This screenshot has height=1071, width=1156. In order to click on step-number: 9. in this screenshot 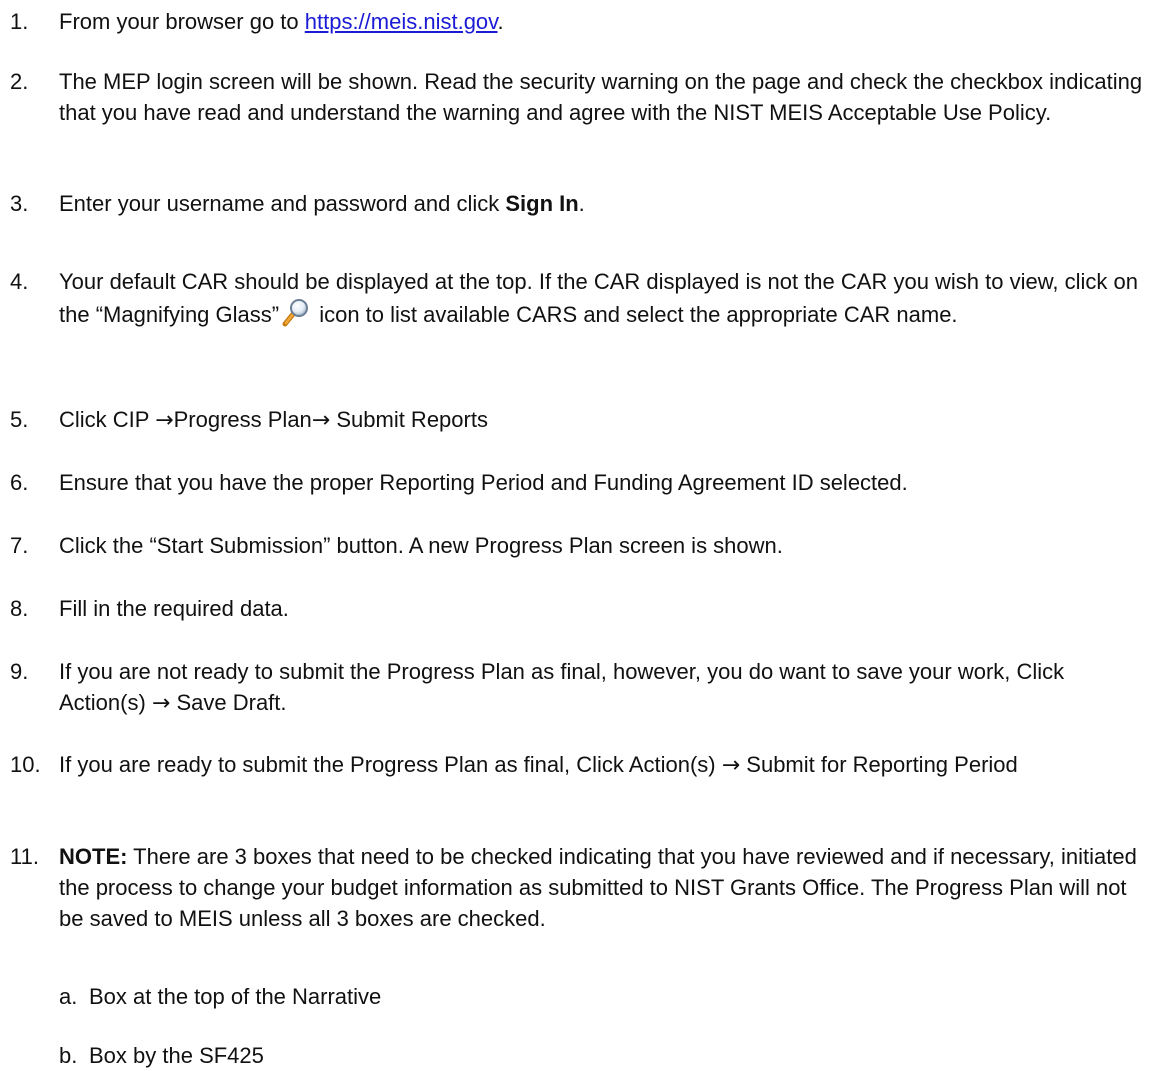, I will do `click(19, 671)`.